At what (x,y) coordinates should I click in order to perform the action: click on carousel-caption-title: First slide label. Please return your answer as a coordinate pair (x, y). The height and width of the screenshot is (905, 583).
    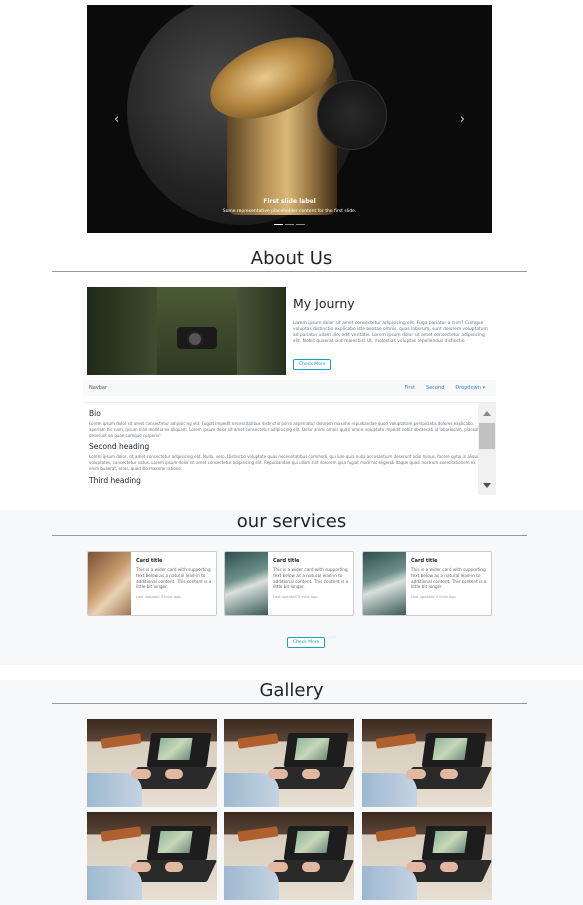
    Looking at the image, I should click on (289, 201).